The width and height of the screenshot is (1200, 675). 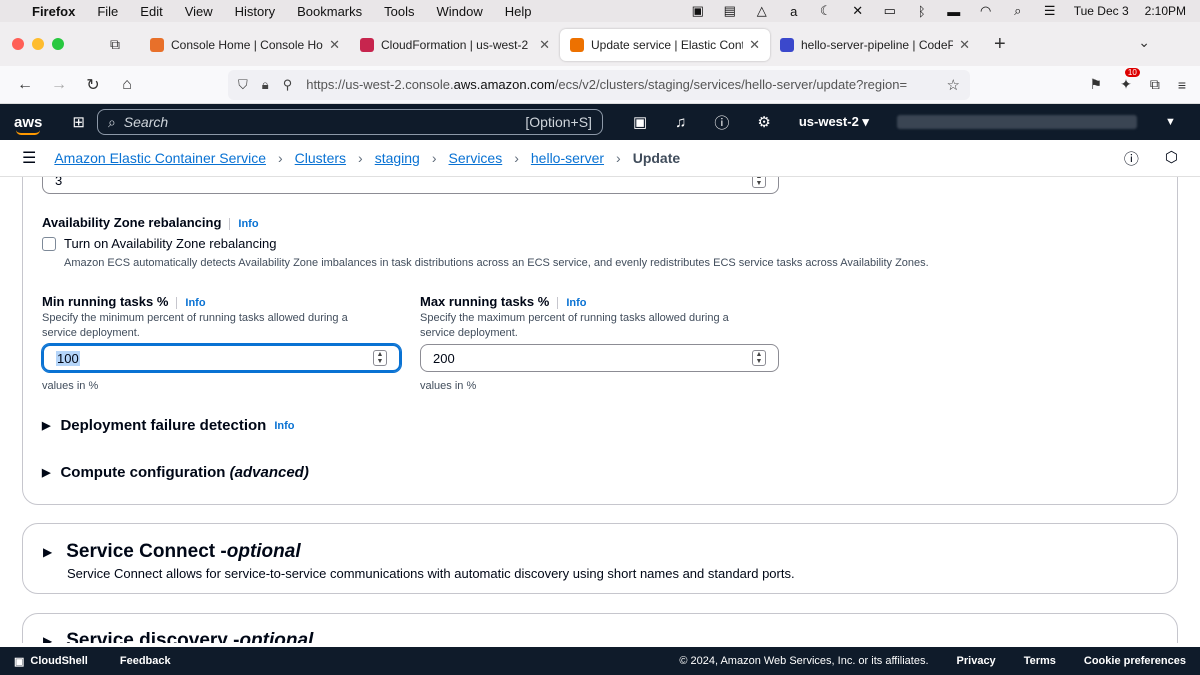 I want to click on tab-codepipeline: hello-server-pipeline | CodePipe ✕, so click(x=875, y=45).